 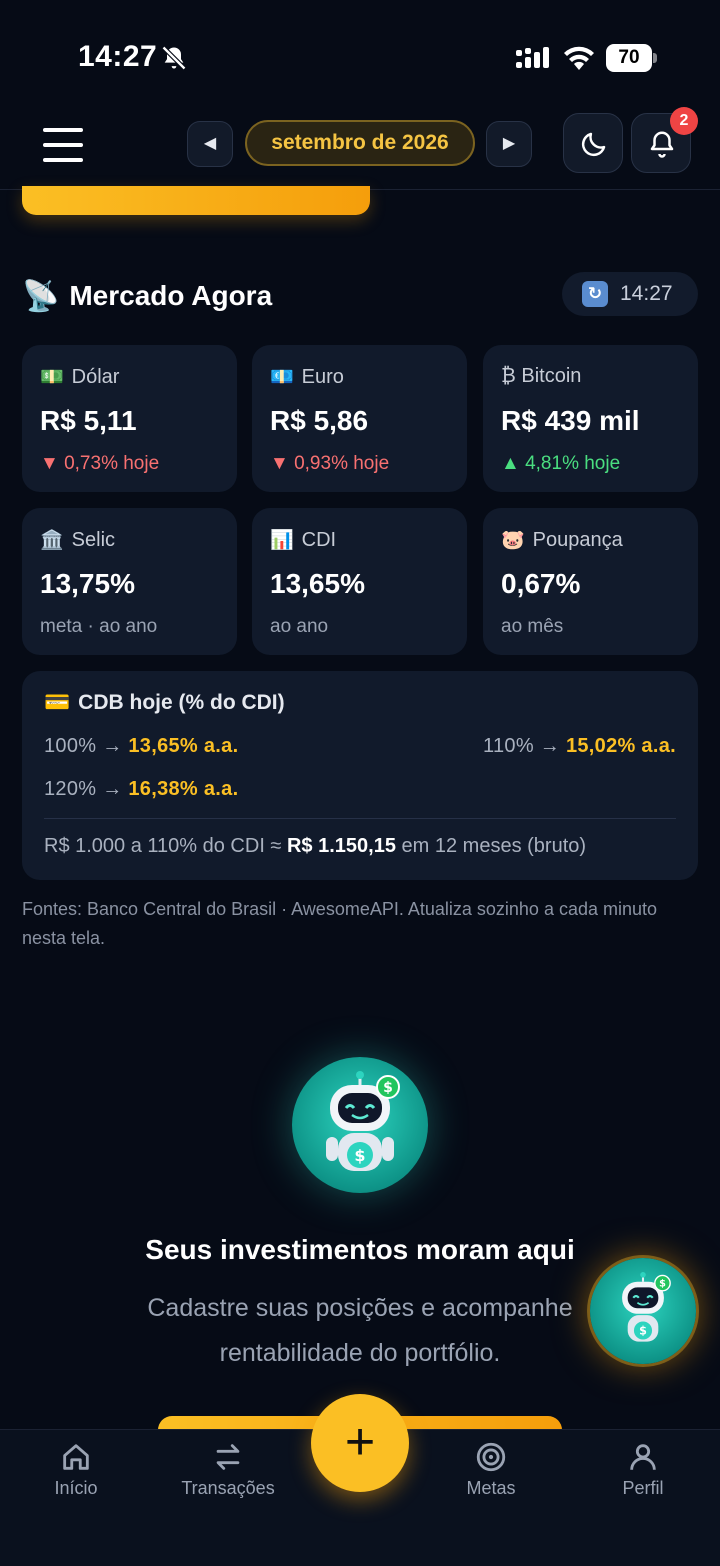 What do you see at coordinates (360, 818) in the screenshot?
I see `divider` at bounding box center [360, 818].